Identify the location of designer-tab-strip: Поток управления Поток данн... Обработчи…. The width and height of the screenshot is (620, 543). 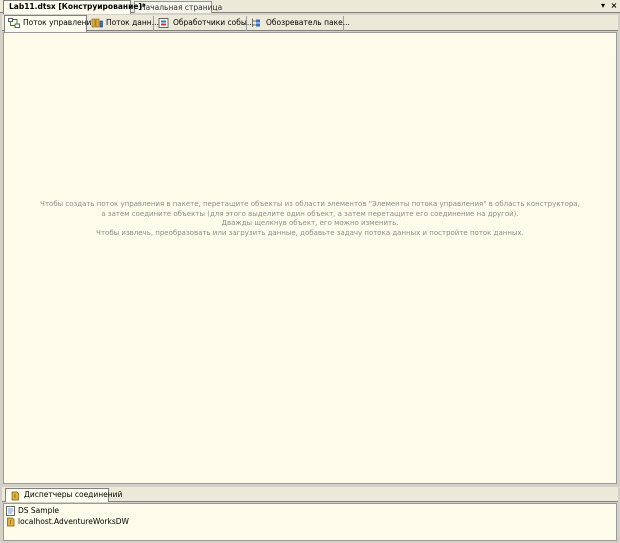
(310, 23).